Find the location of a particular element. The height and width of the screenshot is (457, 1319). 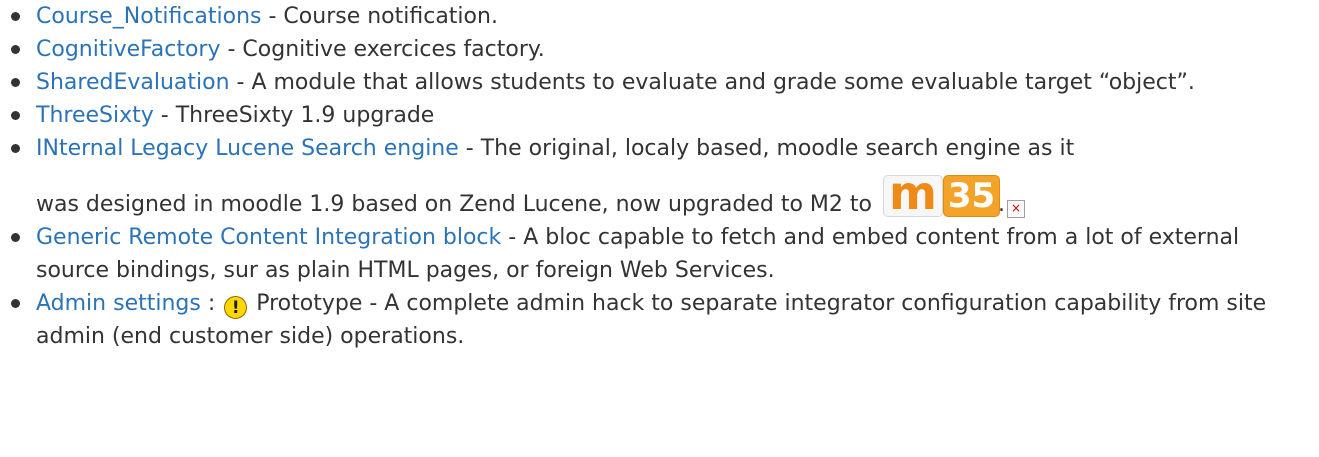

item-description: - ThreeSixty 1.9 upgrade is located at coordinates (294, 115).